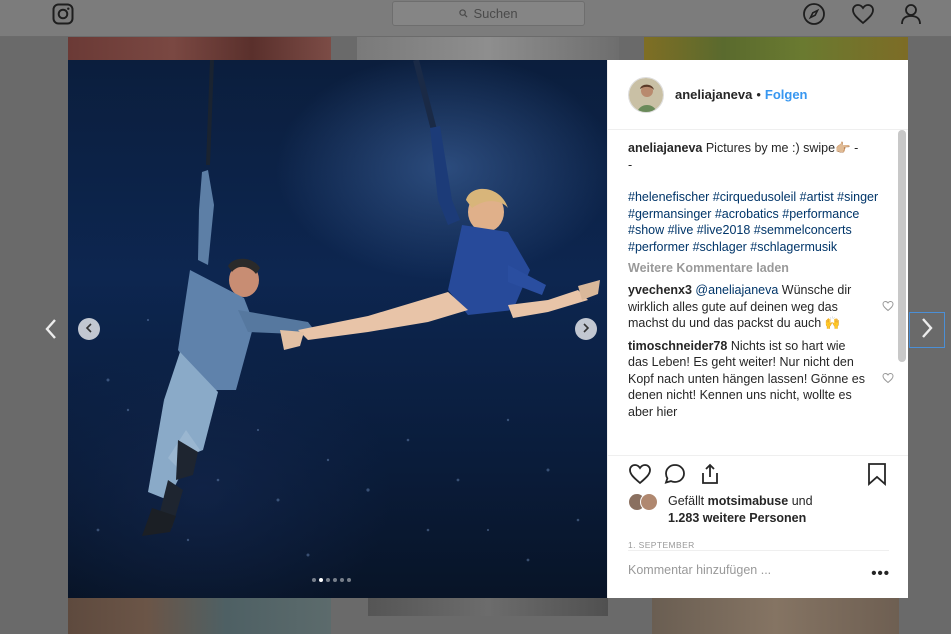 Image resolution: width=951 pixels, height=634 pixels. What do you see at coordinates (661, 545) in the screenshot?
I see `post-date: 1. SEPTEMBER` at bounding box center [661, 545].